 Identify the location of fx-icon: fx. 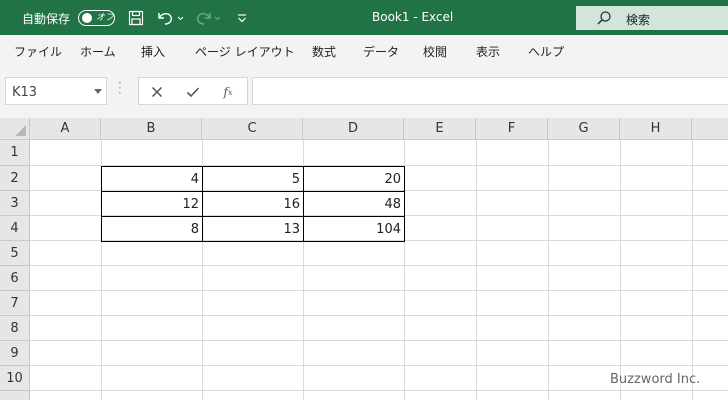
(228, 92).